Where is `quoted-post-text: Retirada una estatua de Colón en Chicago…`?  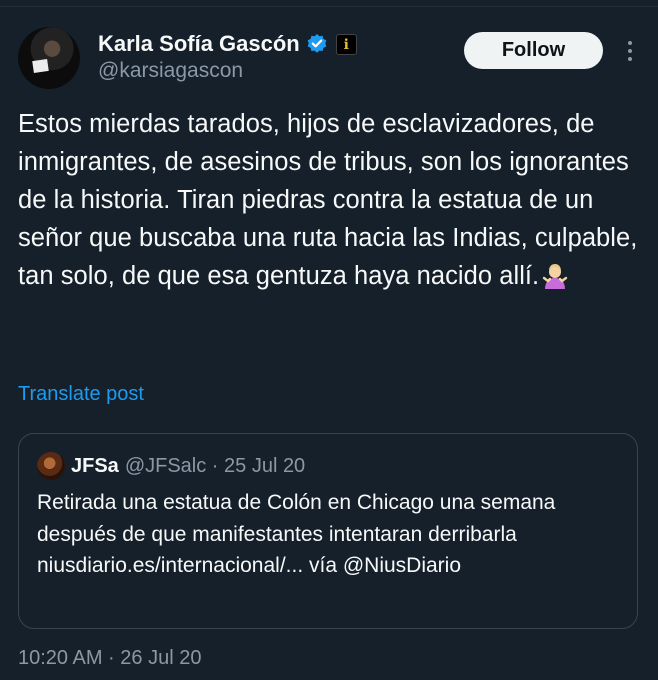
quoted-post-text: Retirada una estatua de Colón en Chicago… is located at coordinates (299, 534).